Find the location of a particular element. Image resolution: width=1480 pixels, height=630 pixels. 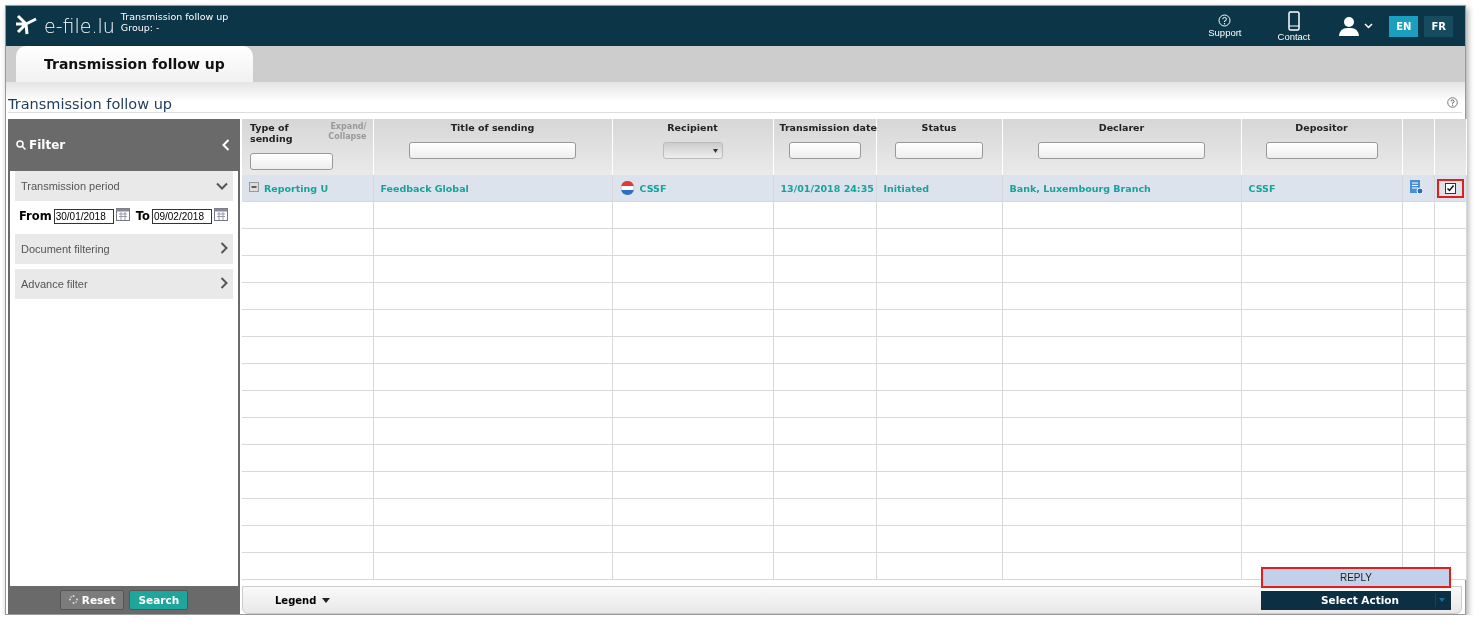

group-label: Group: - is located at coordinates (140, 27).